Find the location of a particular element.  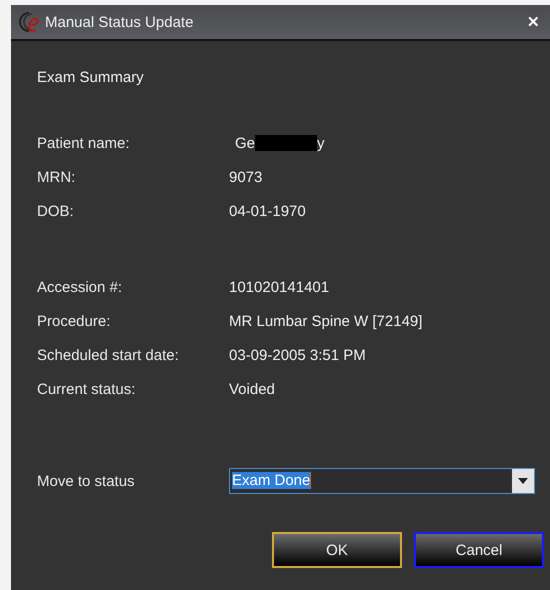

close-button: ✕ is located at coordinates (533, 22).